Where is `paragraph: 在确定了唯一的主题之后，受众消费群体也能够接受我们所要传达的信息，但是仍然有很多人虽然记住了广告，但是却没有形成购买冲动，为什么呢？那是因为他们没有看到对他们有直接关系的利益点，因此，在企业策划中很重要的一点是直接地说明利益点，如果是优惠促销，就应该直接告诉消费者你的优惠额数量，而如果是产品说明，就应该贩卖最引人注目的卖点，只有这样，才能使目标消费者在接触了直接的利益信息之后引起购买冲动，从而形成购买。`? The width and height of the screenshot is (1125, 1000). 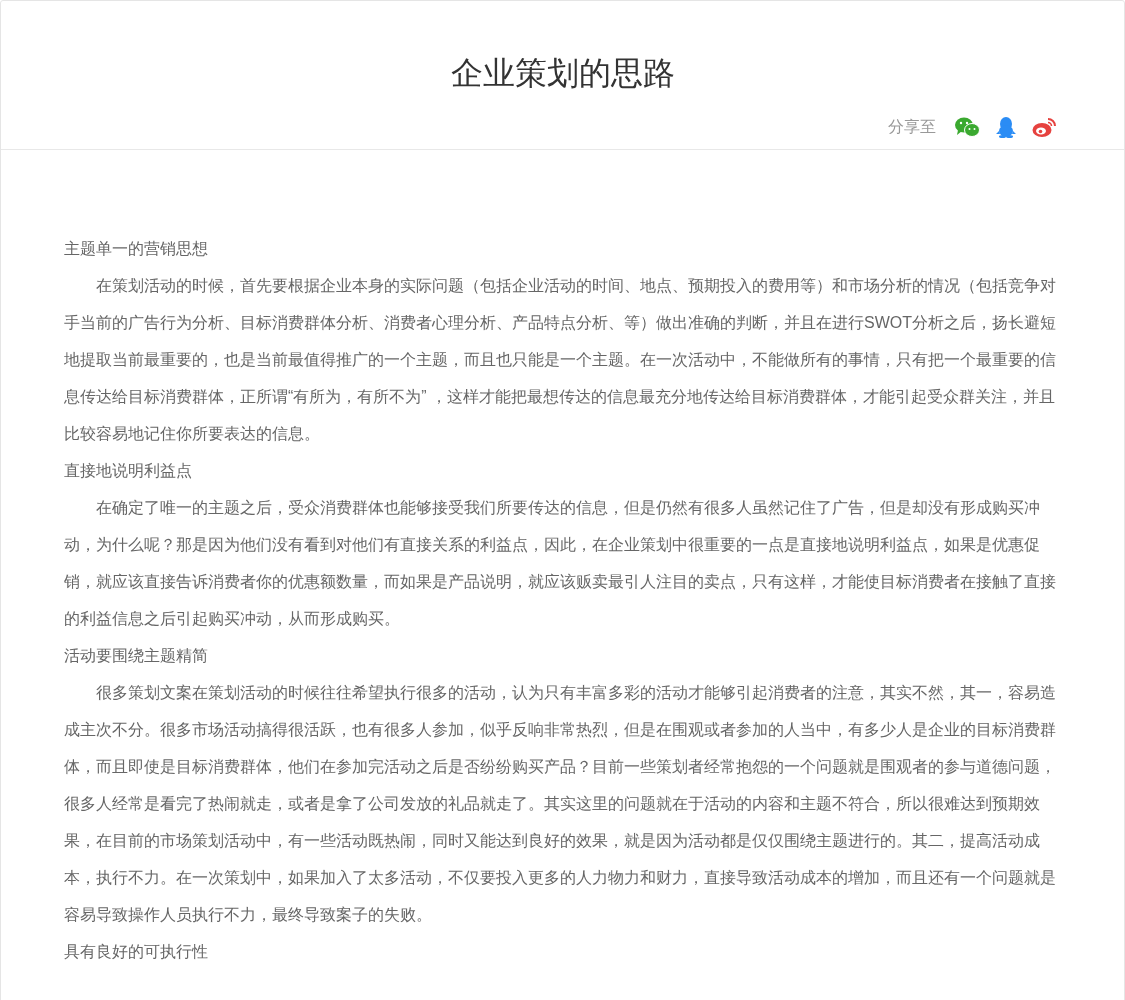 paragraph: 在确定了唯一的主题之后，受众消费群体也能够接受我们所要传达的信息，但是仍然有很多人虽然记住了广告，但是却没有形成购买冲动，为什么呢？那是因为他们没有看到对他们有直接关系的利益点，因此，在企业策划中很重要的一点是直接地说明利益点，如果是优惠促销，就应该直接告诉消费者你的优惠额数量，而如果是产品说明，就应该贩卖最引人注目的卖点，只有这样，才能使目标消费者在接触了直接的利益信息之后引起购买冲动，从而形成购买。 is located at coordinates (560, 563).